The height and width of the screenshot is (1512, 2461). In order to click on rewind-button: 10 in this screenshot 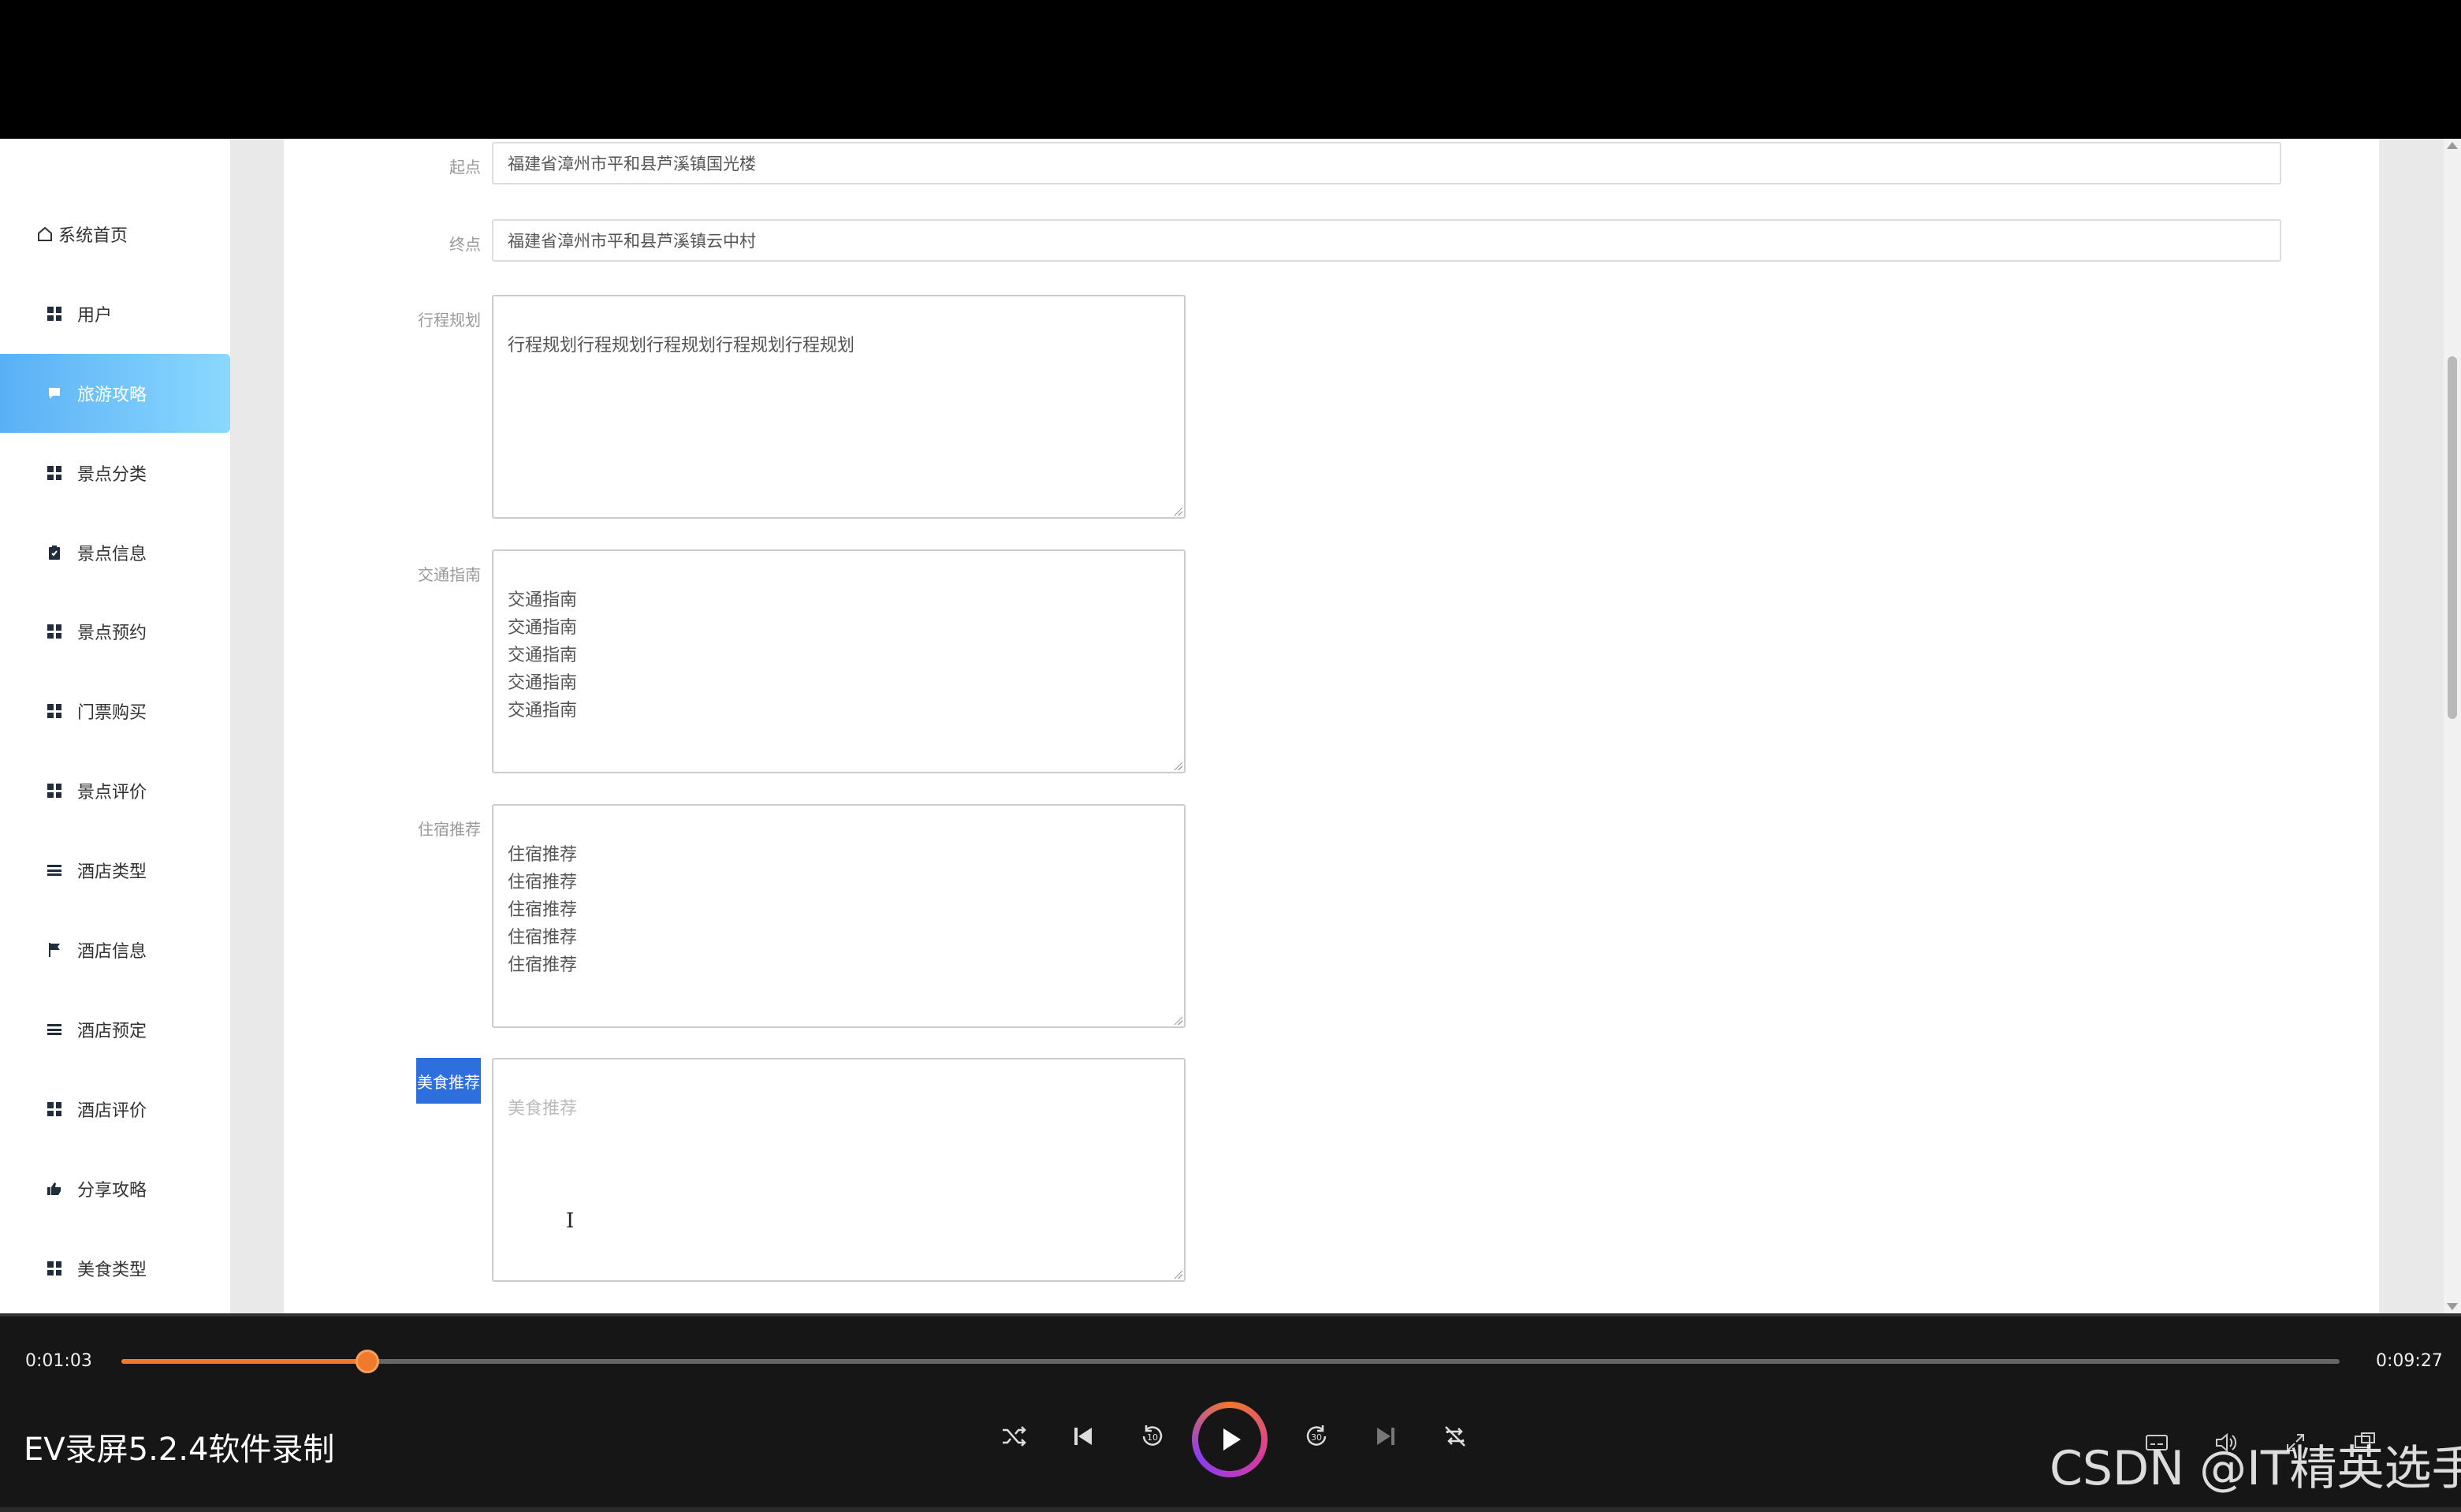, I will do `click(1152, 1436)`.